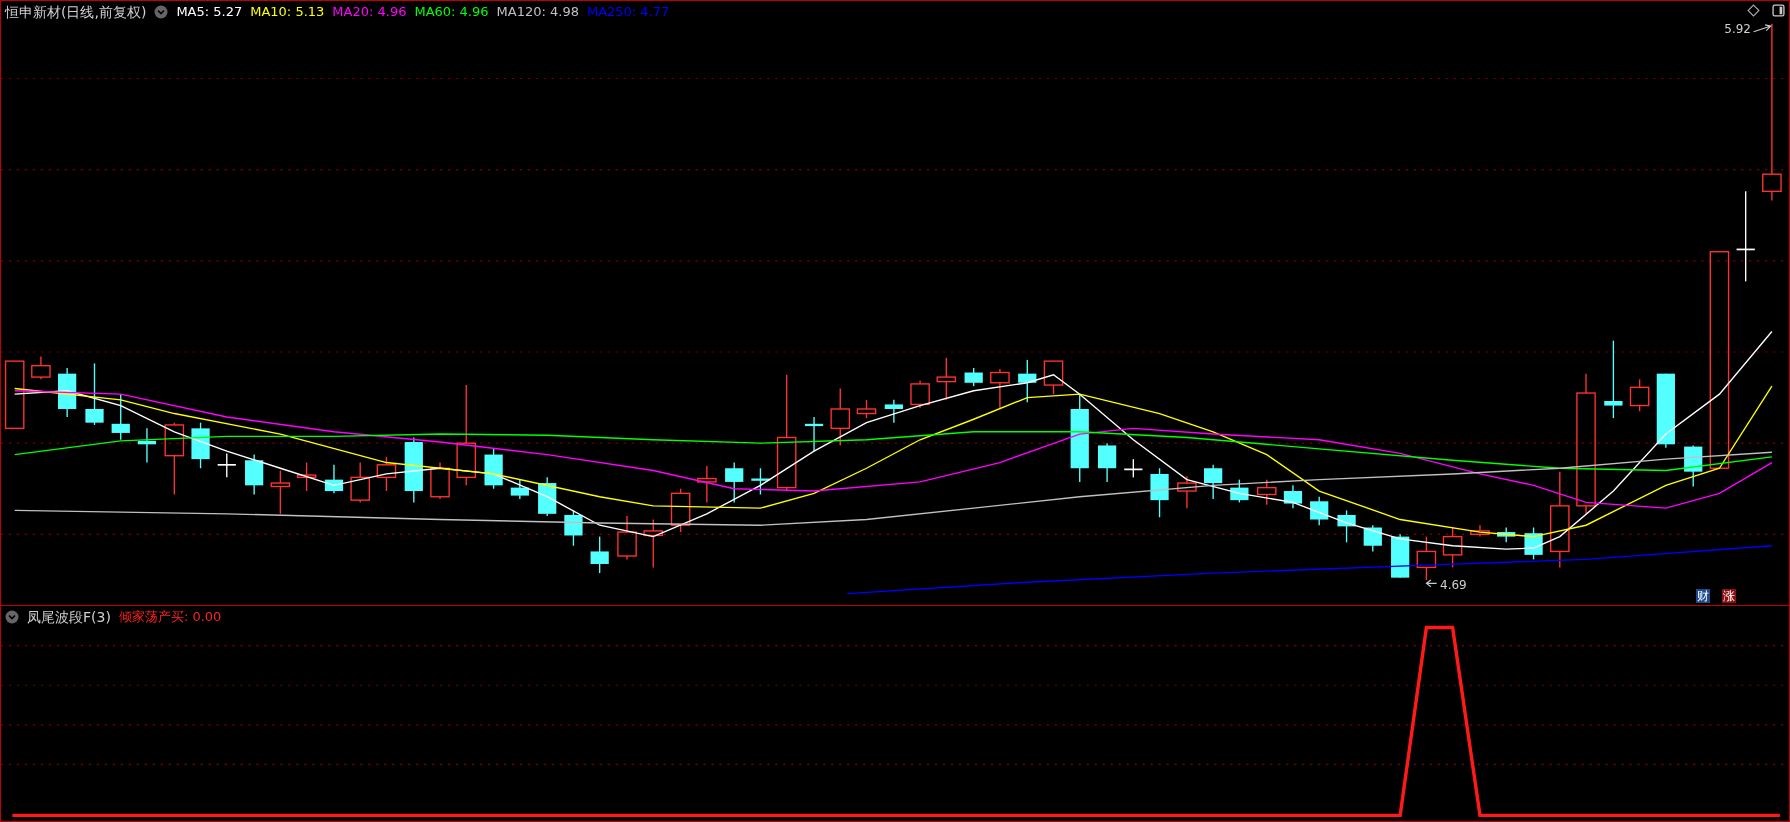 This screenshot has height=822, width=1790. Describe the element at coordinates (170, 617) in the screenshot. I see `indicator-reading: 倾家荡产买: 0.00` at that location.